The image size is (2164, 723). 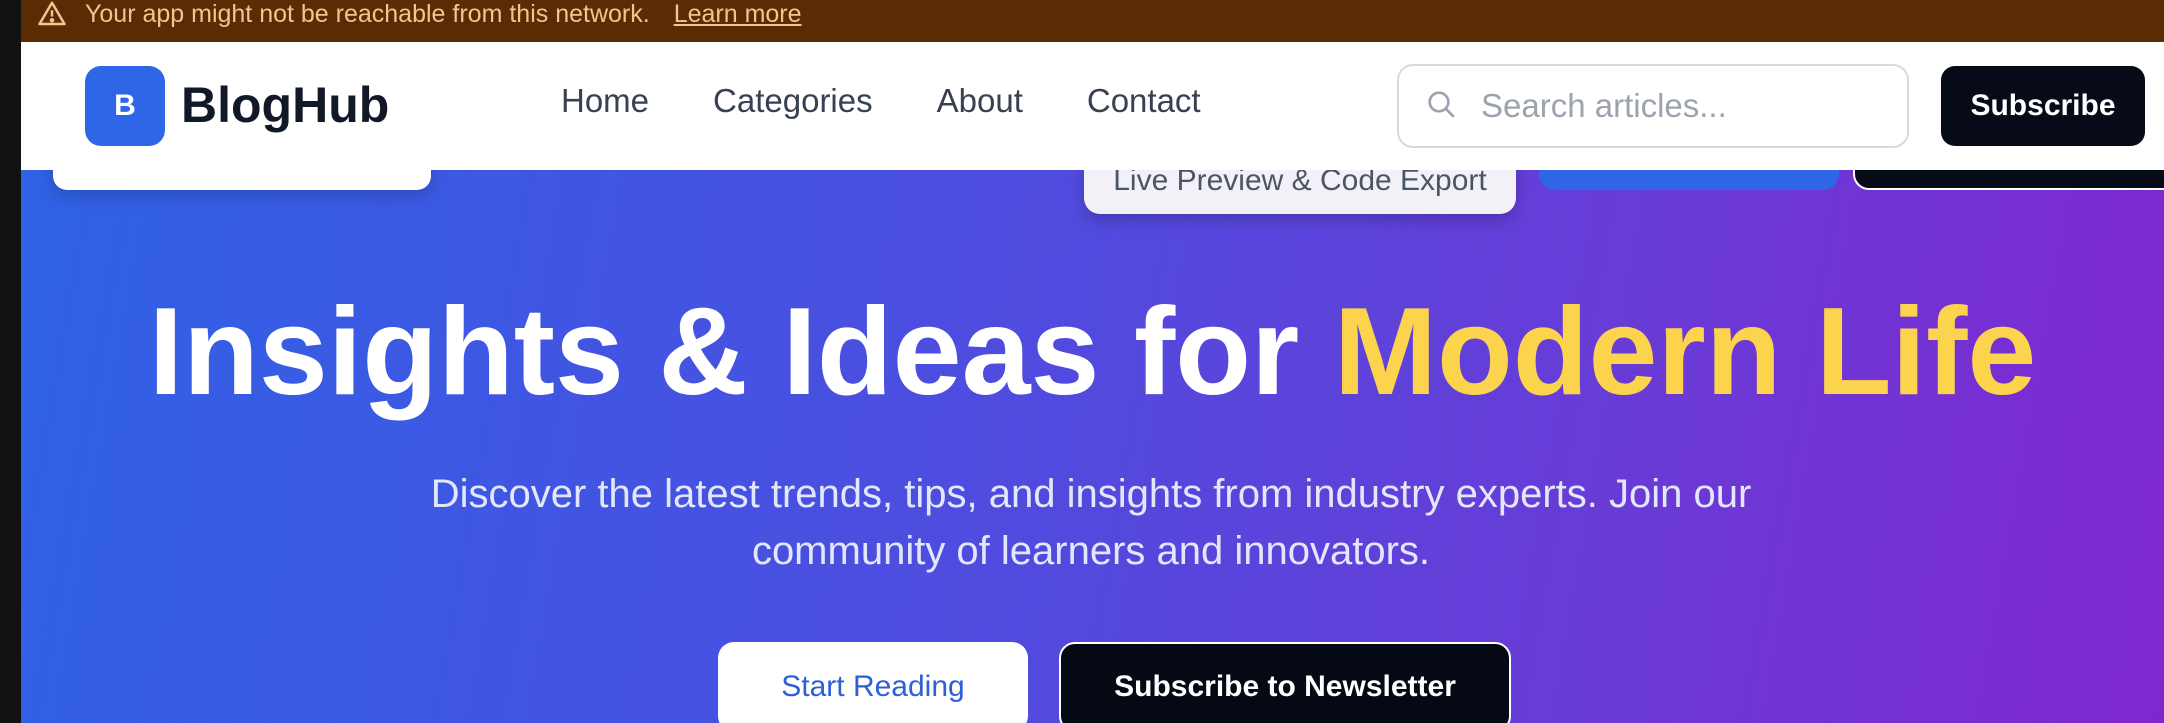 What do you see at coordinates (2008, 180) in the screenshot?
I see `background-dark-button` at bounding box center [2008, 180].